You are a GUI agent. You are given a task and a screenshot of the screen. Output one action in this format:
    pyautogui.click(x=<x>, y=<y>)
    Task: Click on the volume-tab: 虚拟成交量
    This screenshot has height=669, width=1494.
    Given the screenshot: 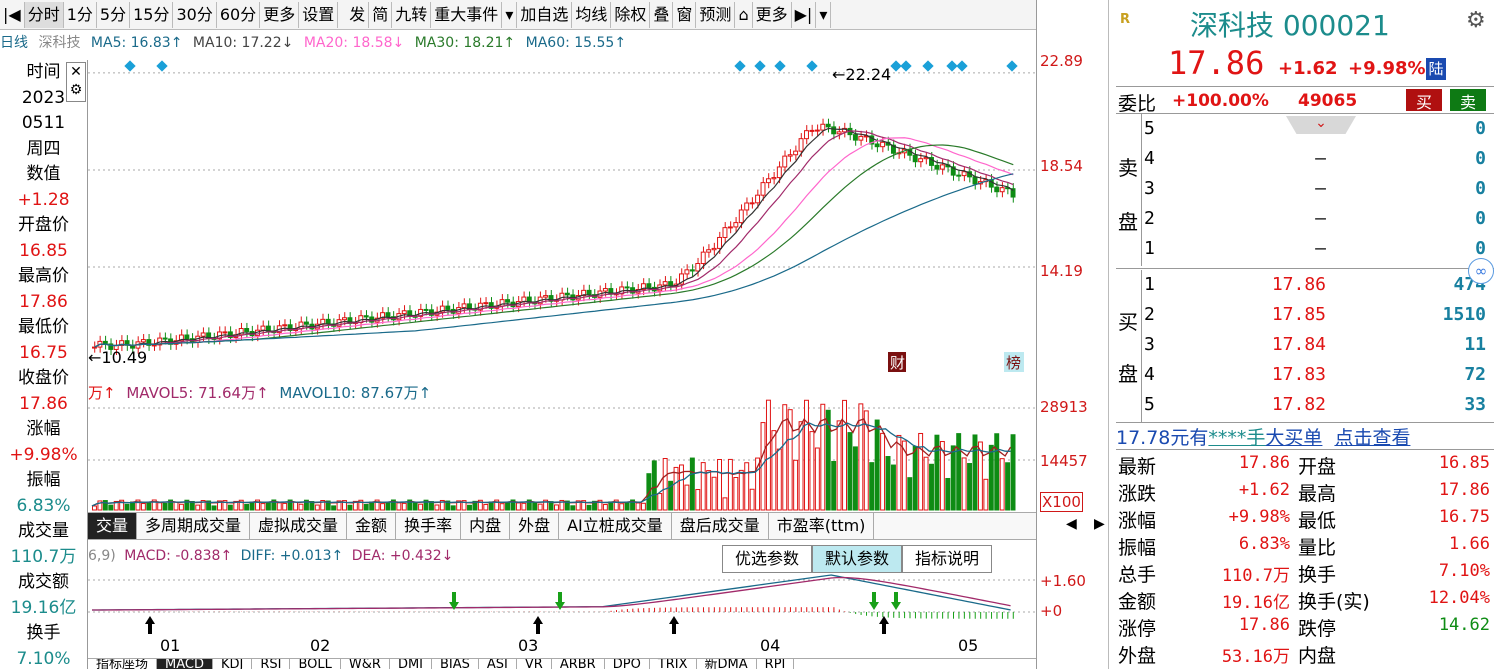 What is the action you would take?
    pyautogui.click(x=299, y=526)
    